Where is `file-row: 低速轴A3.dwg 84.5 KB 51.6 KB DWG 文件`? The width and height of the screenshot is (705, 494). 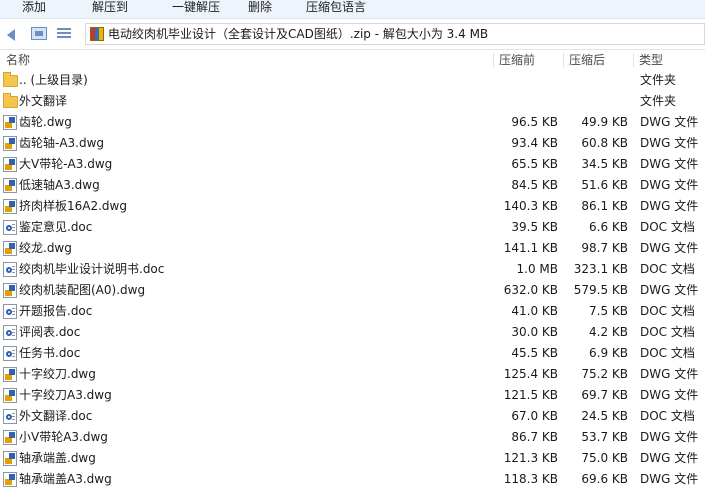
file-row: 低速轴A3.dwg 84.5 KB 51.6 KB DWG 文件 is located at coordinates (352, 185).